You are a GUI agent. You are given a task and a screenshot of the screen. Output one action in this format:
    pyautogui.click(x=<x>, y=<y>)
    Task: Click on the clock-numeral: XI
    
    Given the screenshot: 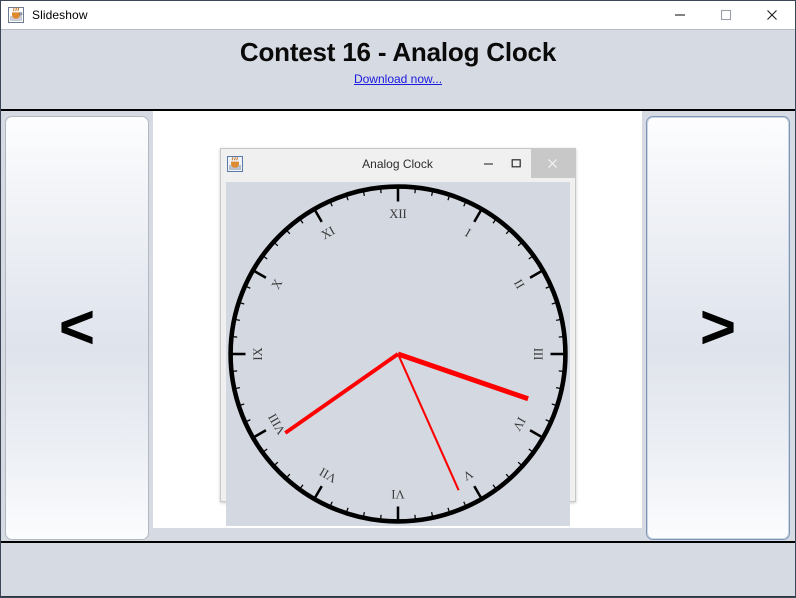 What is the action you would take?
    pyautogui.click(x=327, y=232)
    